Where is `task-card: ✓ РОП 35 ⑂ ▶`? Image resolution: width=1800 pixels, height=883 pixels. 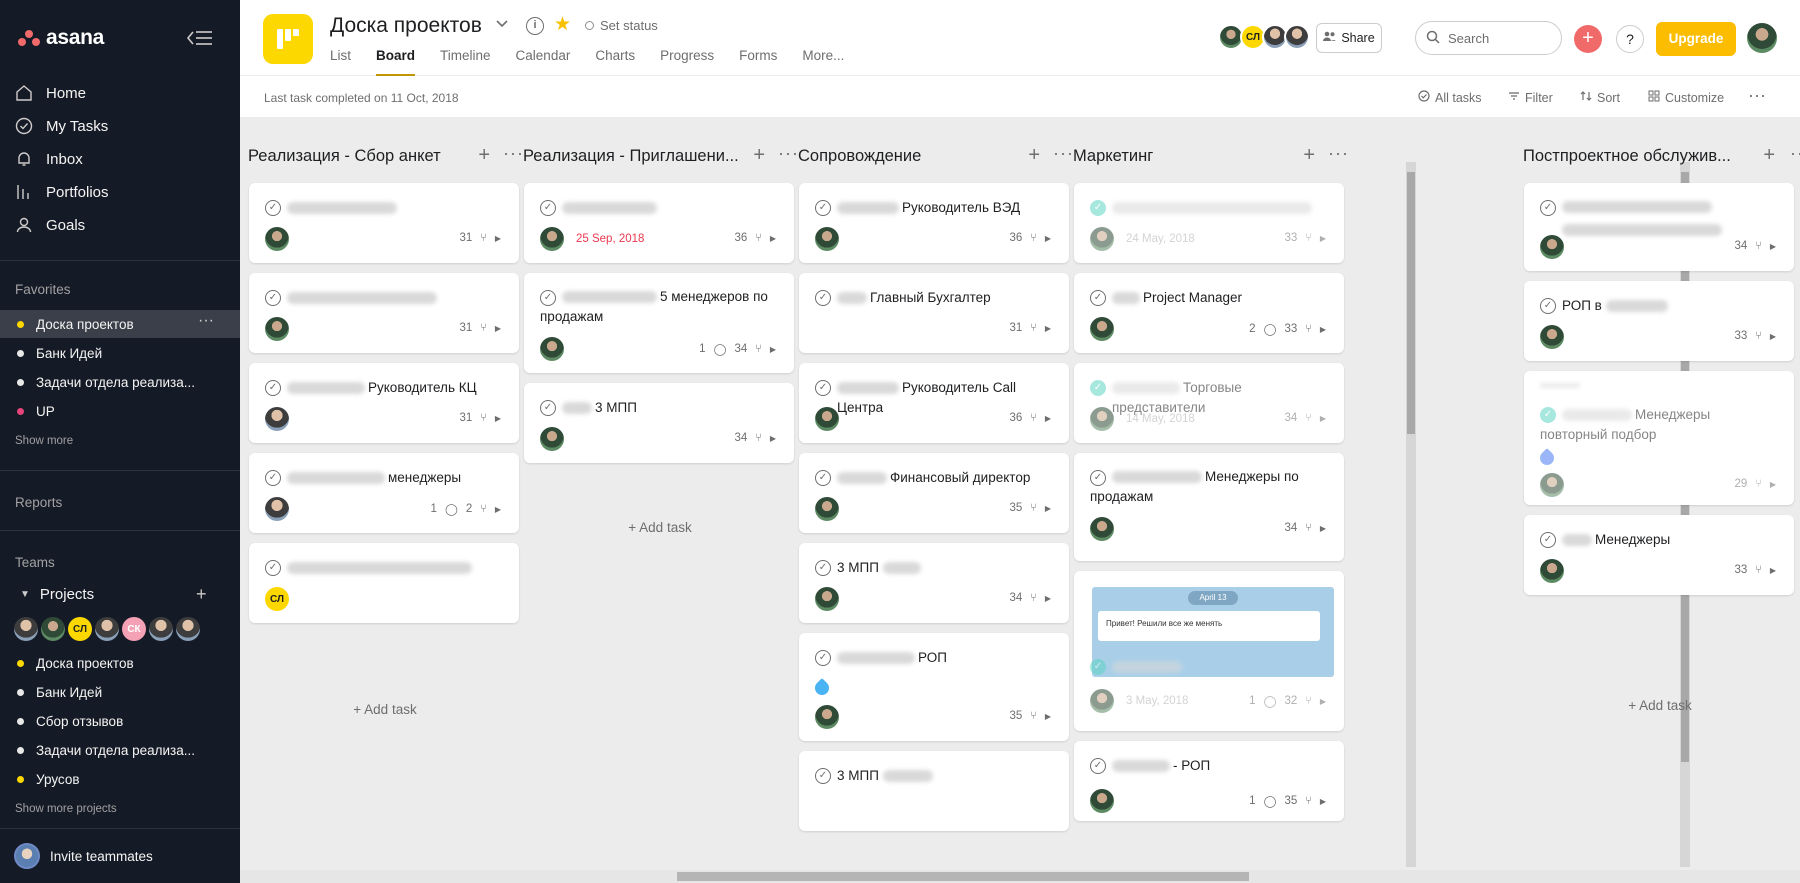
task-card: ✓ РОП 35 ⑂ ▶ is located at coordinates (934, 687).